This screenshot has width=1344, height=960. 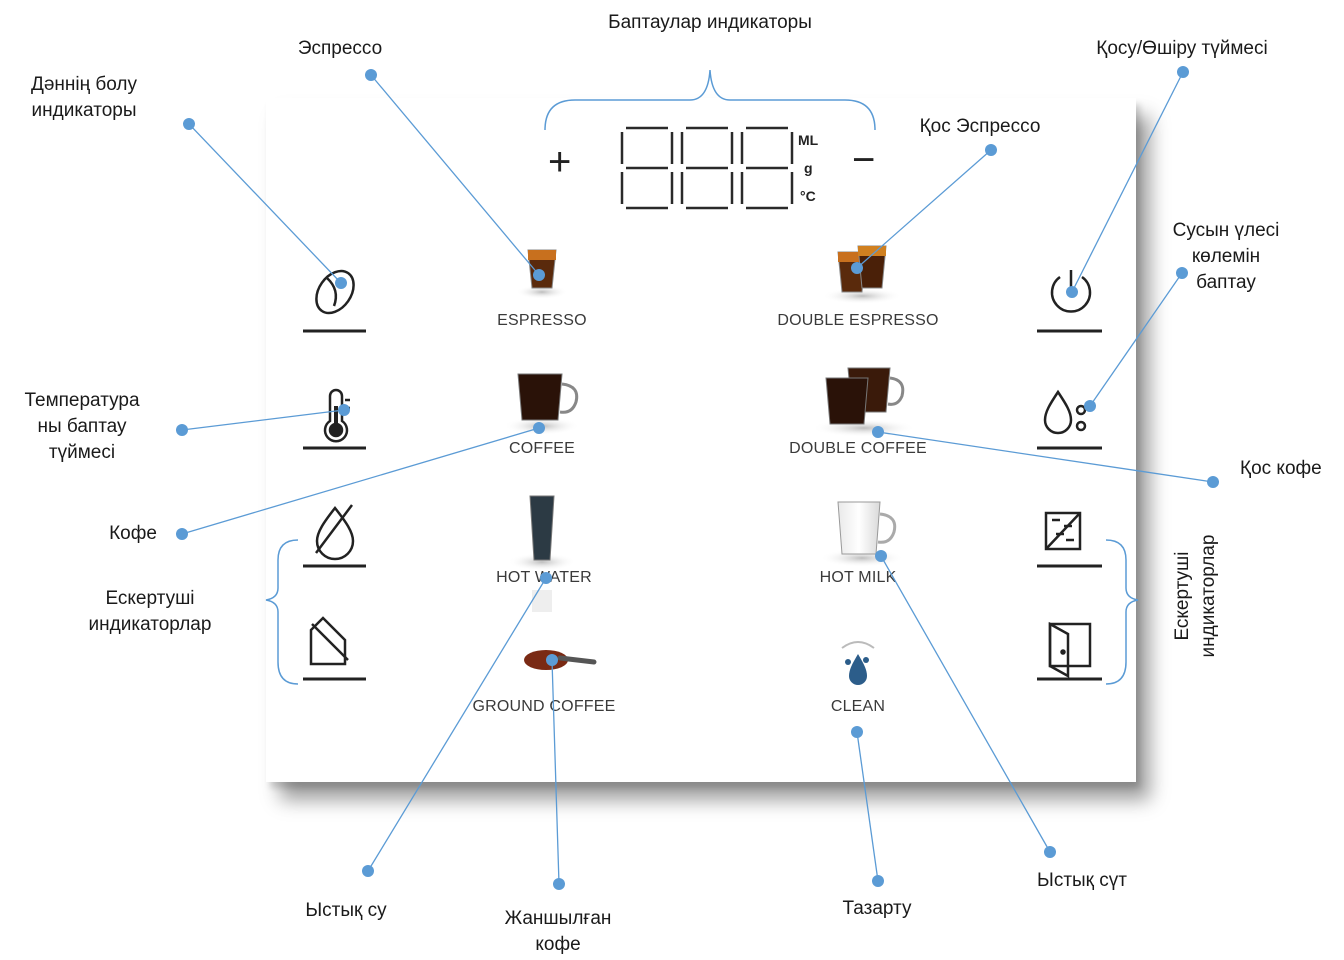 I want to click on connector-hot-water, so click(x=457, y=724).